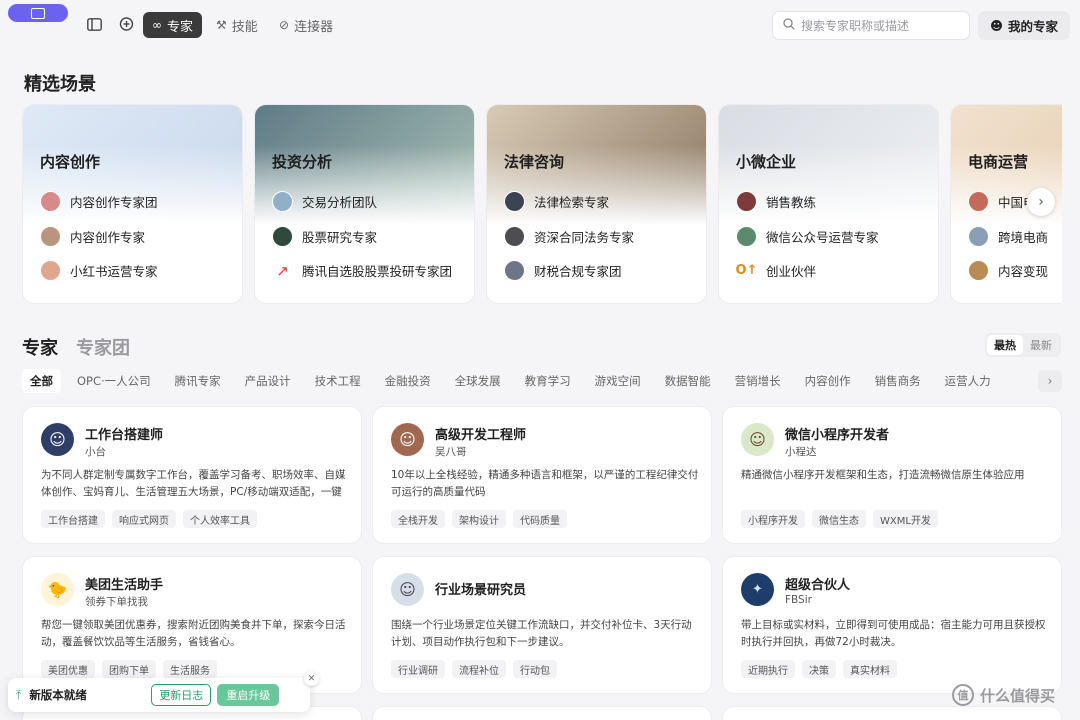 This screenshot has height=720, width=1080. What do you see at coordinates (1005, 345) in the screenshot?
I see `sort-hot-button: 最热` at bounding box center [1005, 345].